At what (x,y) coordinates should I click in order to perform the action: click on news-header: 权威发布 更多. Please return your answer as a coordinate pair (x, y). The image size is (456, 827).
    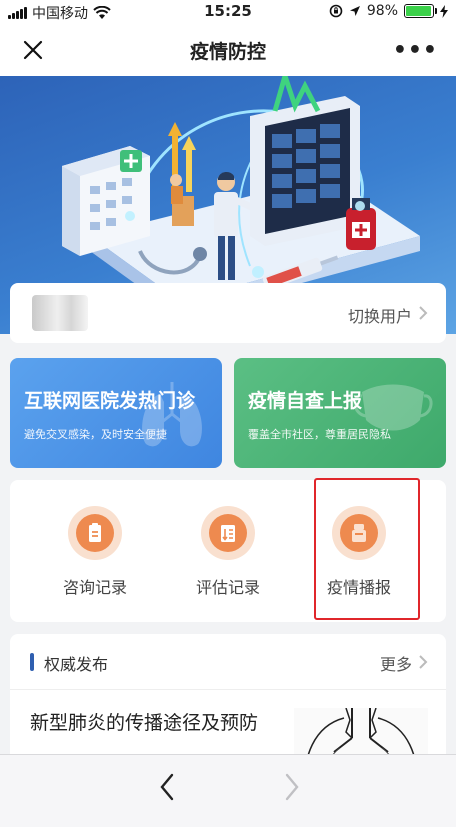
    Looking at the image, I should click on (228, 662).